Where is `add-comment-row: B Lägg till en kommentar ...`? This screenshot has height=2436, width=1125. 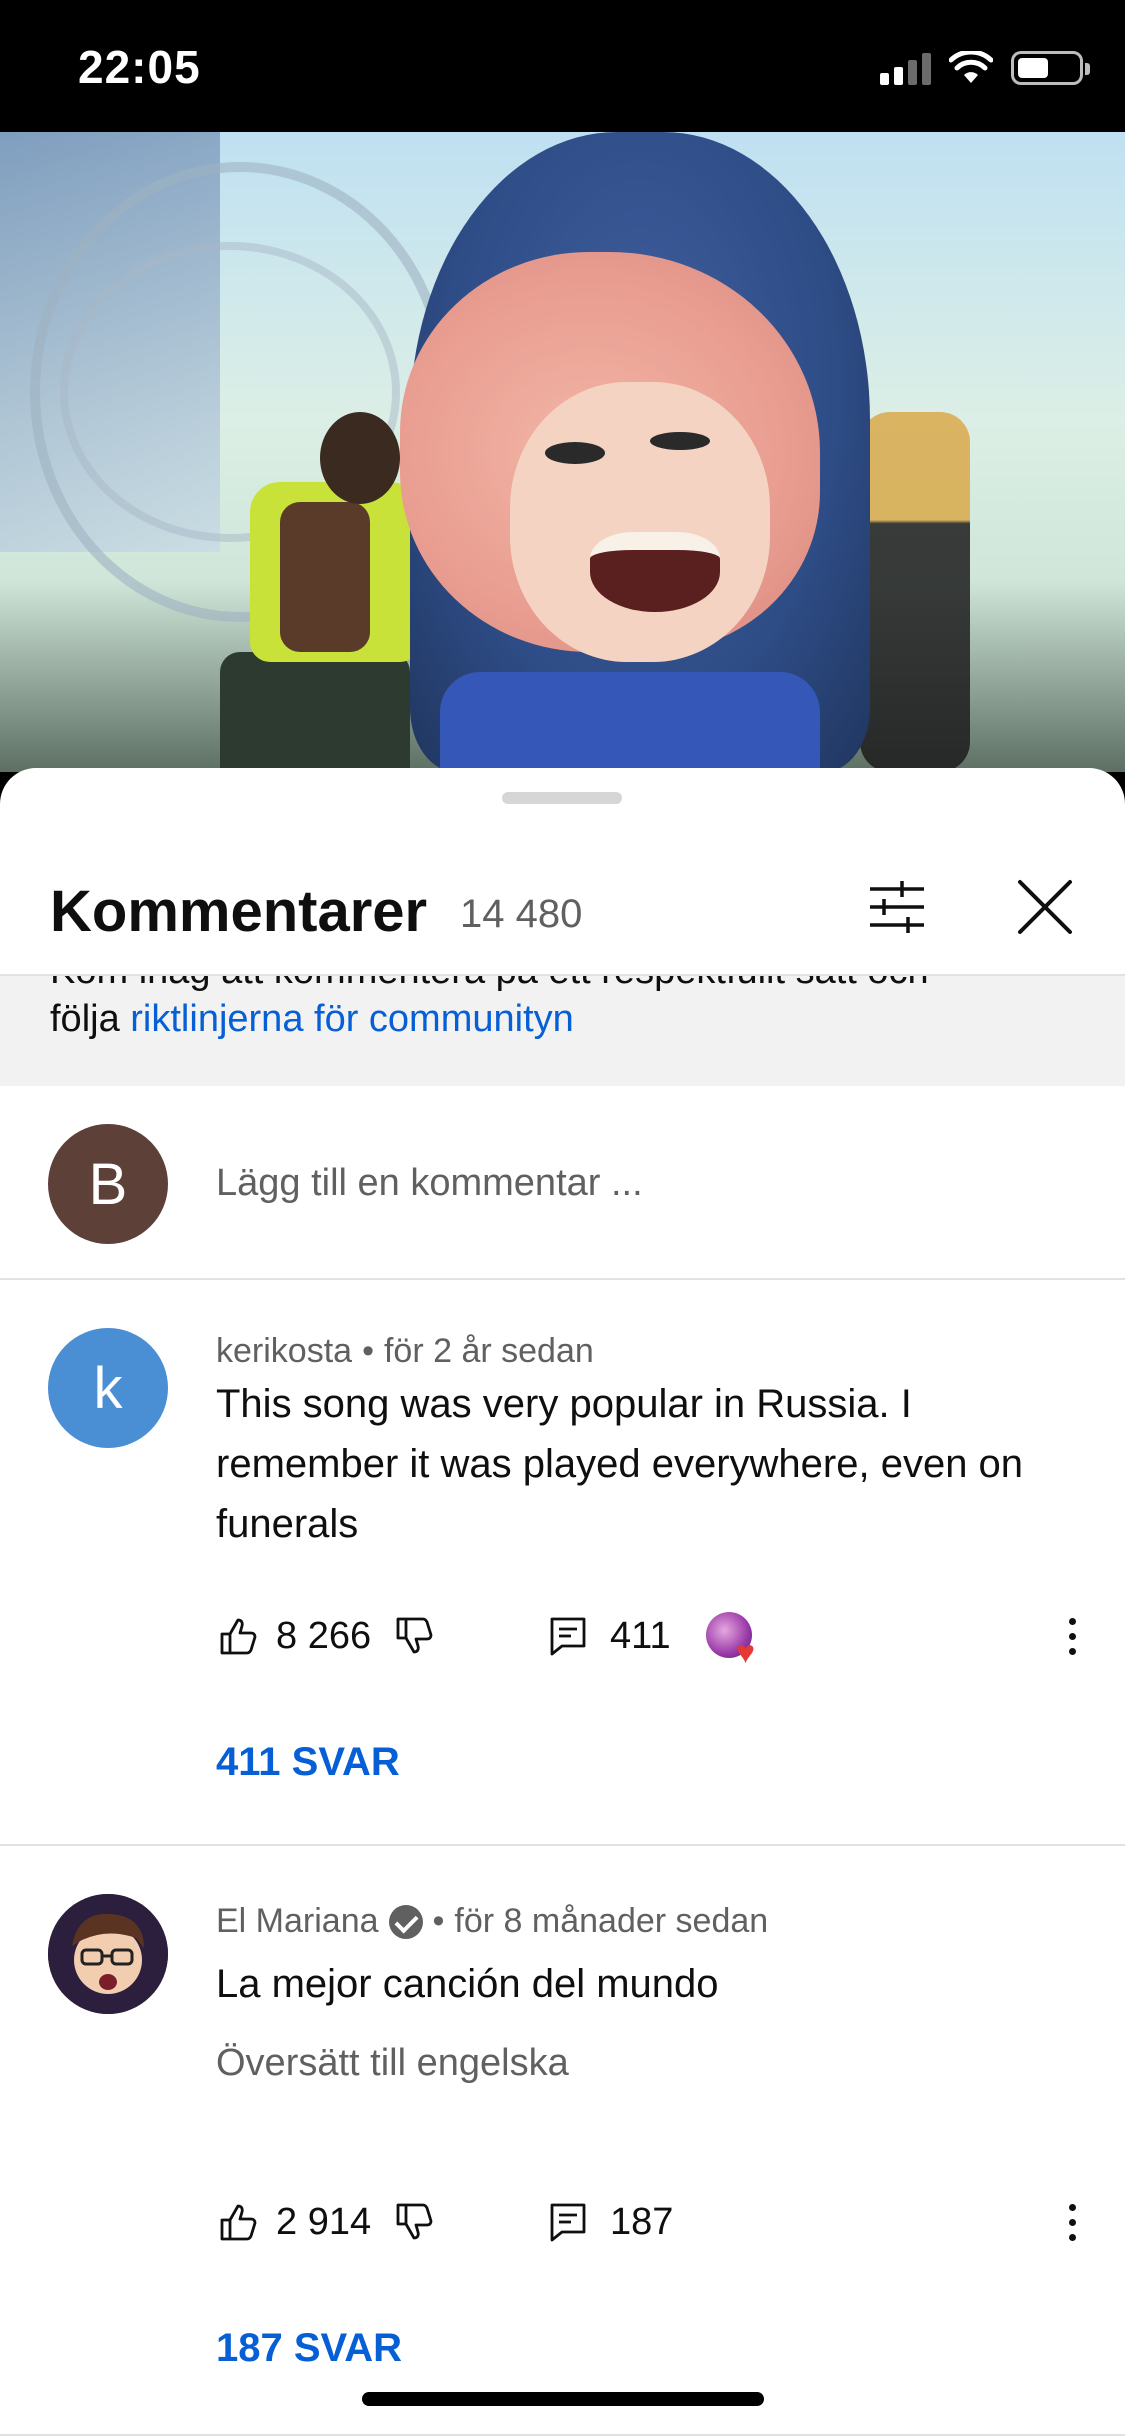
add-comment-row: B Lägg till en kommentar ... is located at coordinates (562, 1183).